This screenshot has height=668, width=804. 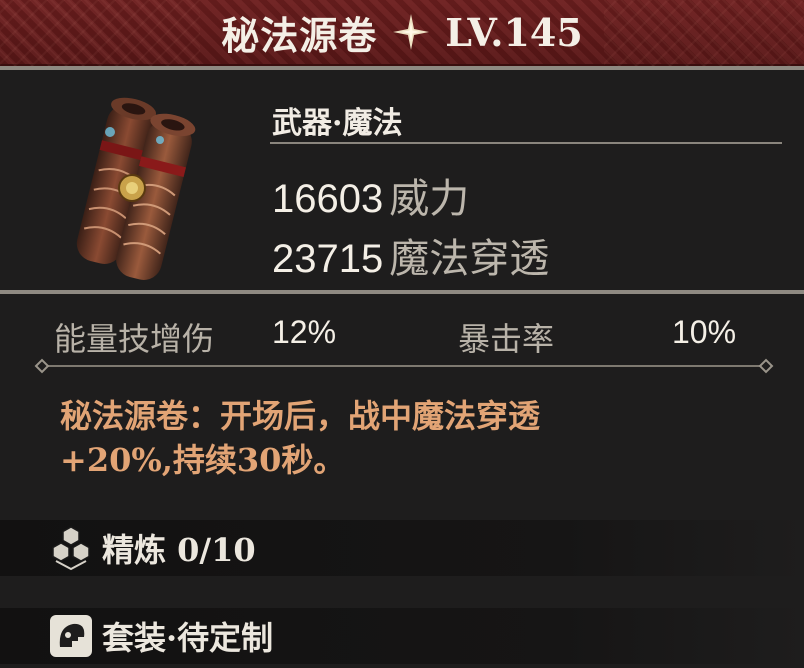 I want to click on item-category: 武器·魔法, so click(x=337, y=123).